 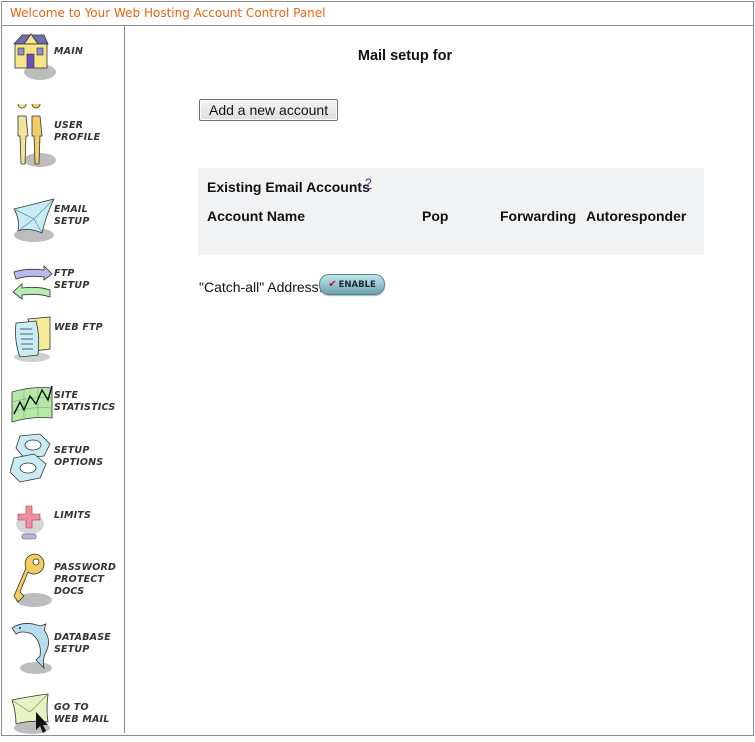 I want to click on catchall-label: "Catch-all" Address:, so click(x=261, y=287).